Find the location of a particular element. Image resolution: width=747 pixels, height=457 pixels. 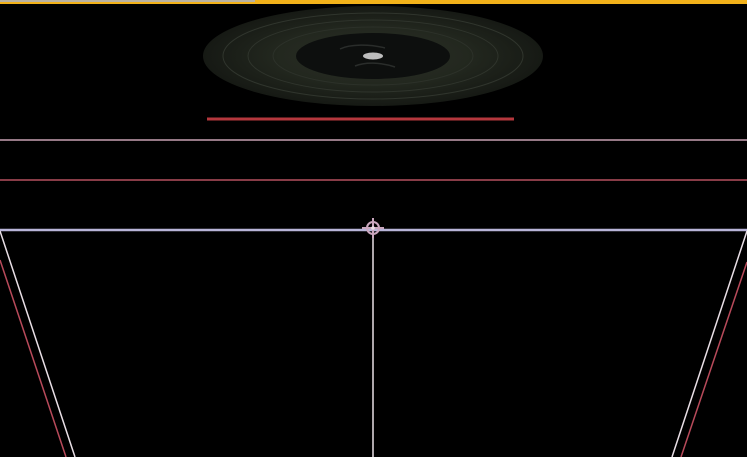

record-spindle is located at coordinates (373, 56).